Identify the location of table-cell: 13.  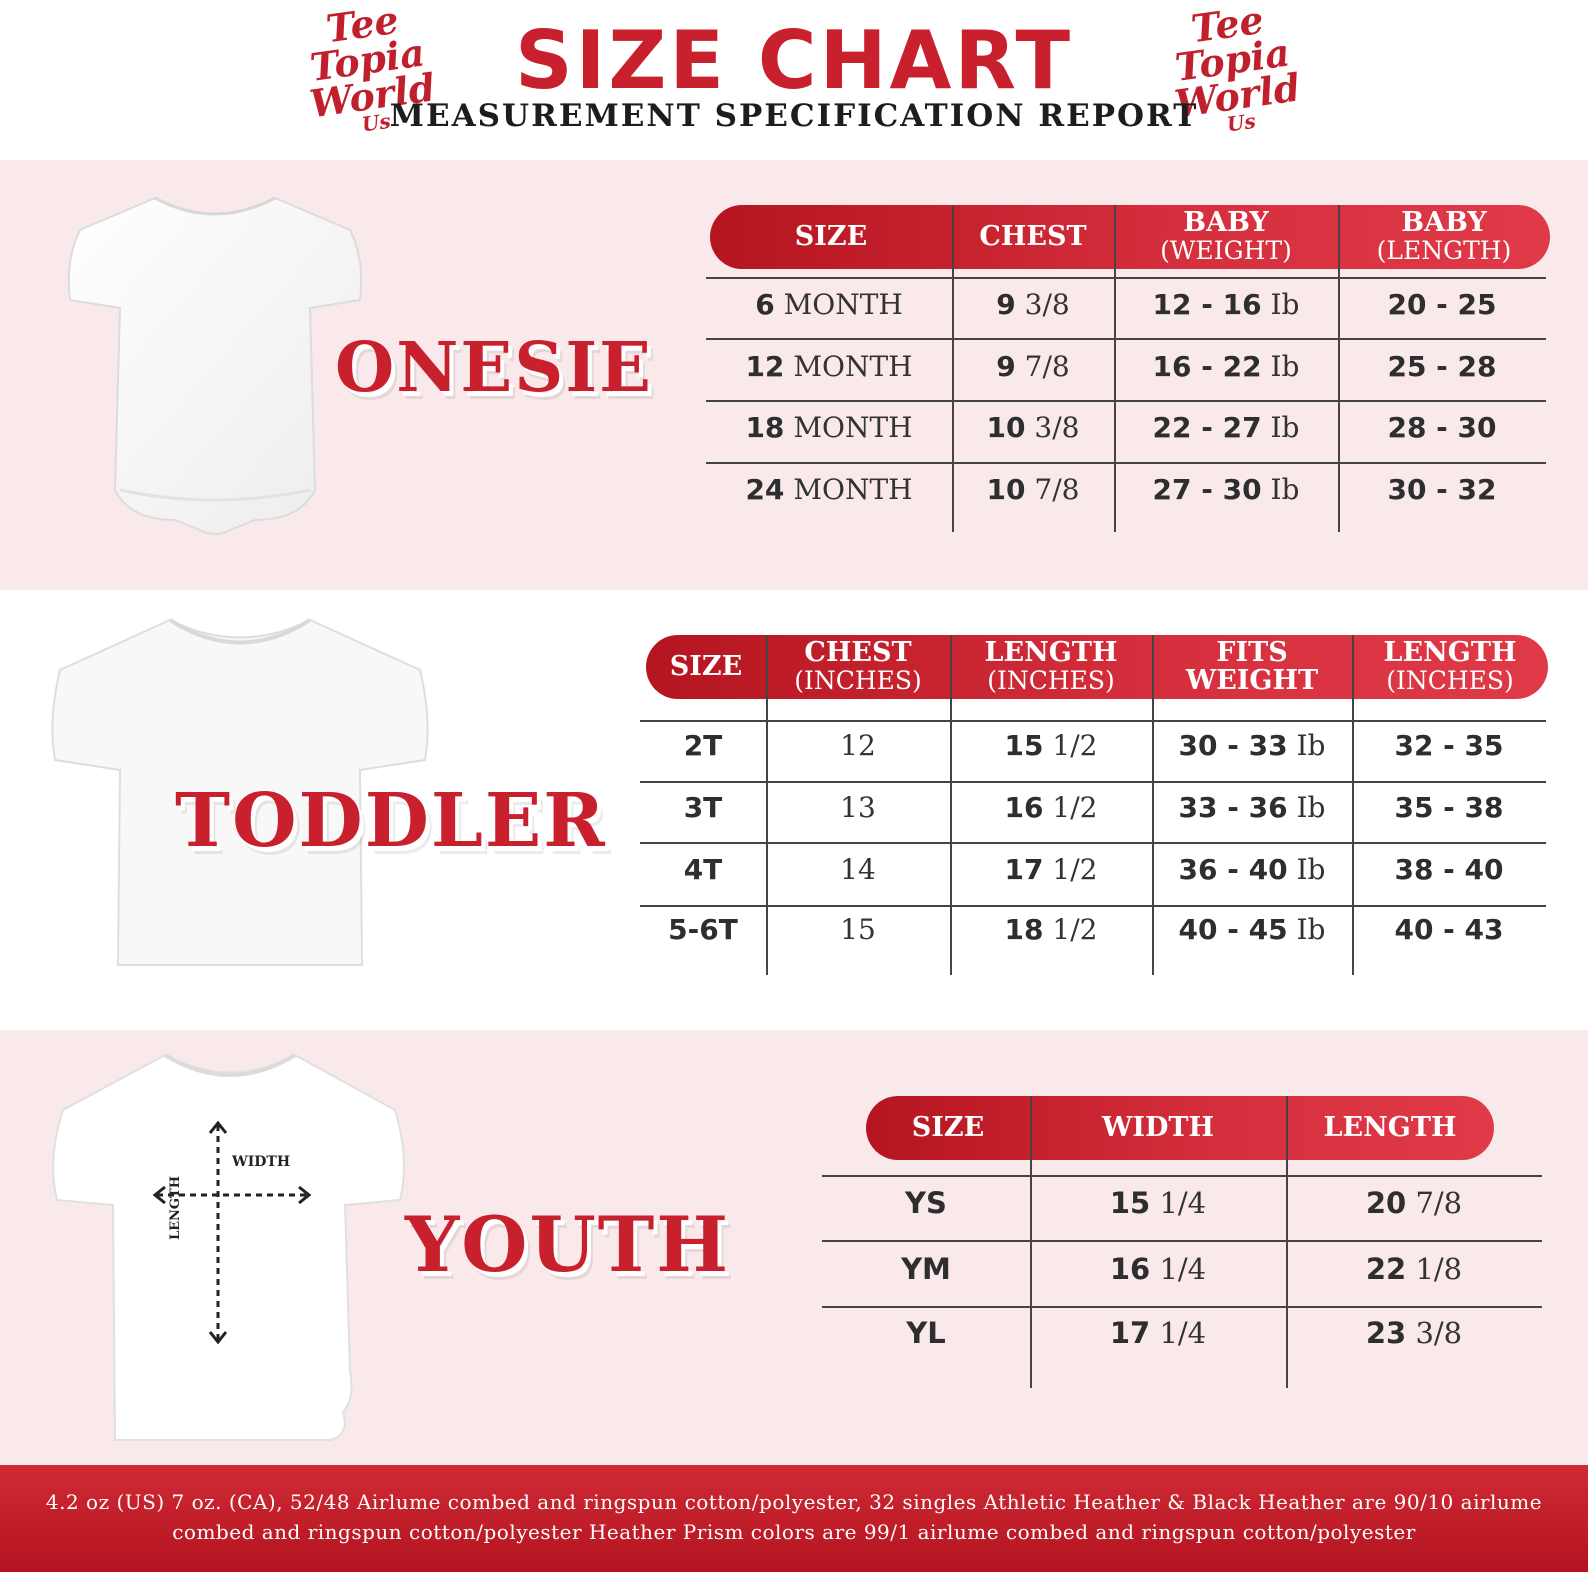
(858, 807).